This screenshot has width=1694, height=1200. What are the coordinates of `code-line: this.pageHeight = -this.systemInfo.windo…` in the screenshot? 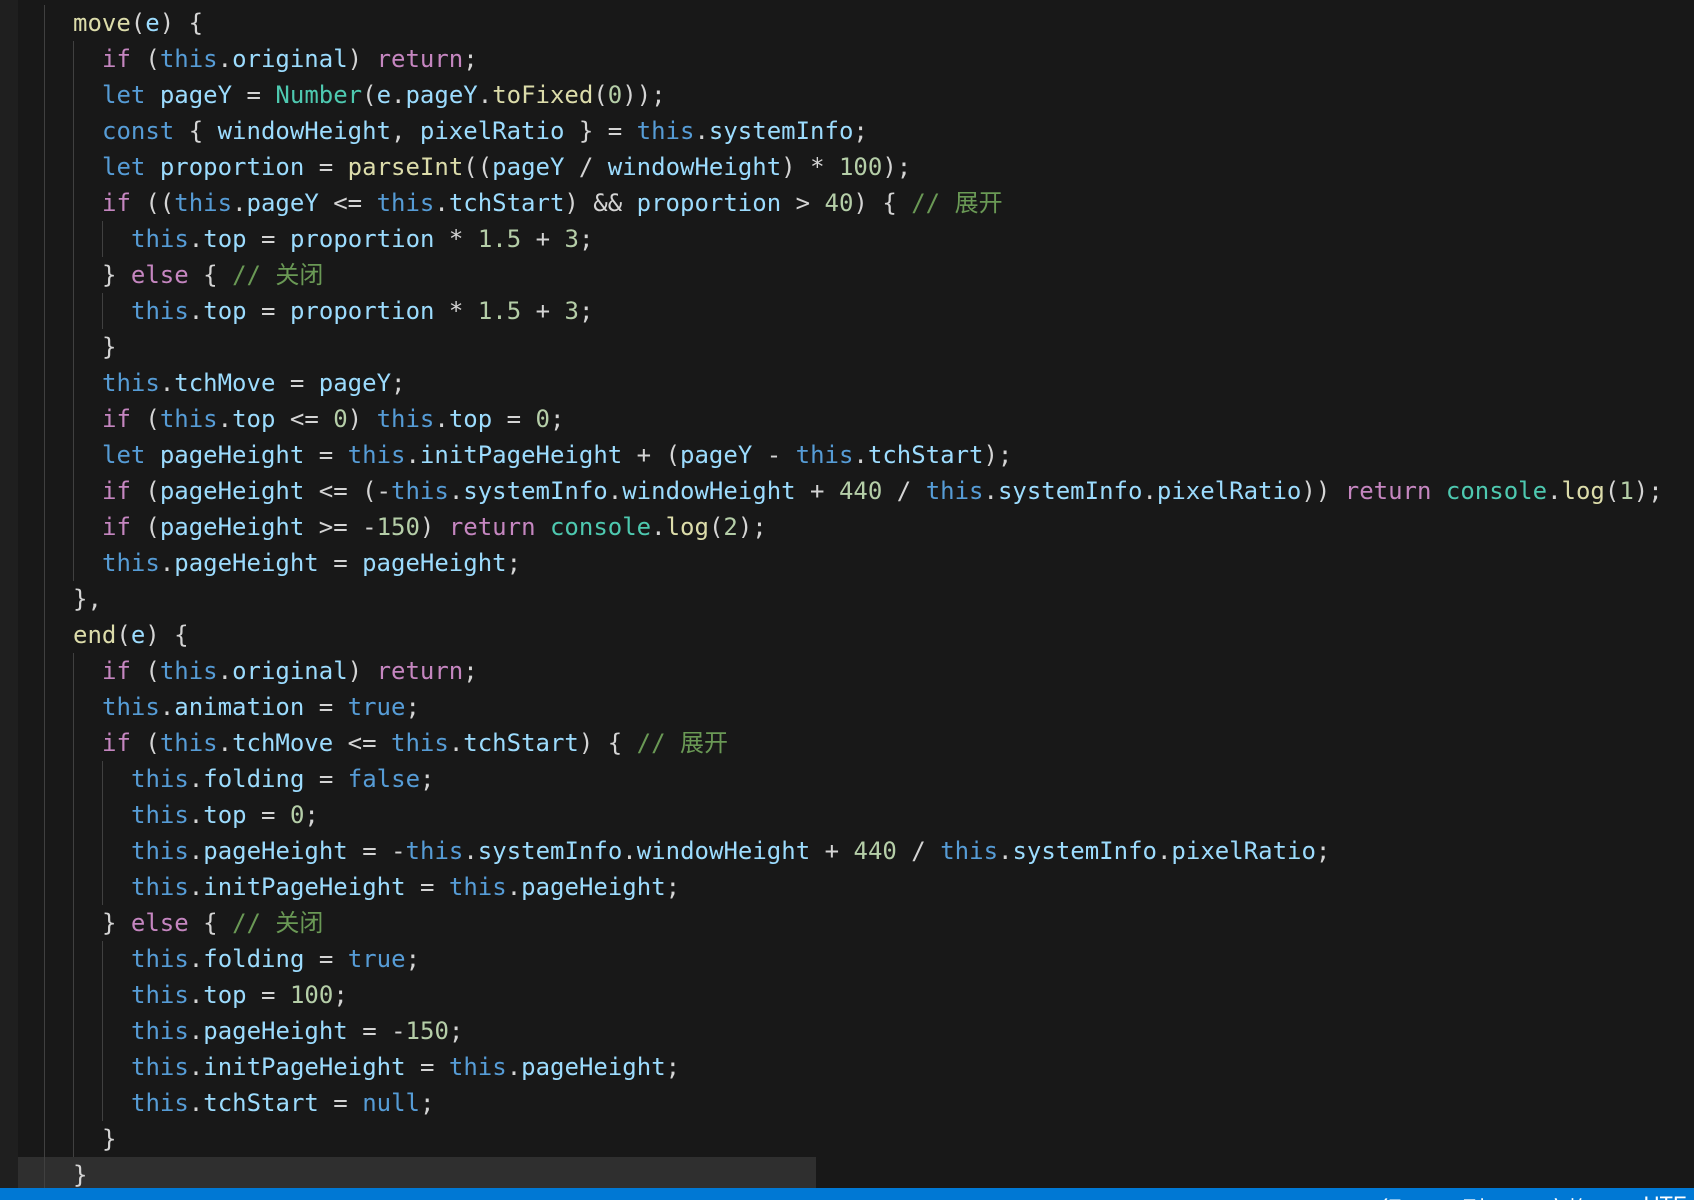 It's located at (847, 851).